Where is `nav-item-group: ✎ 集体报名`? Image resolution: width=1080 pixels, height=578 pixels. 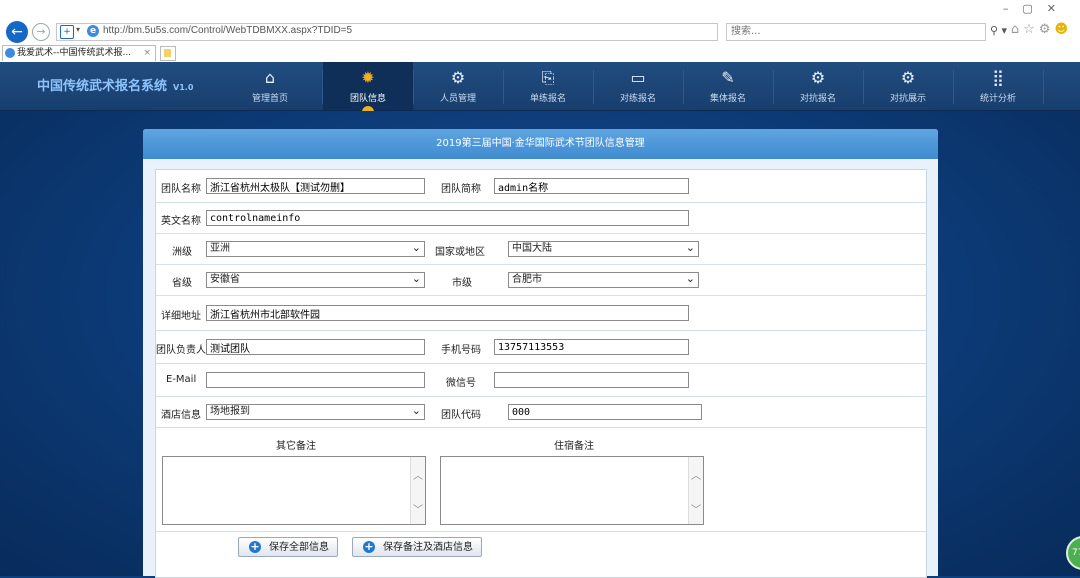
nav-item-group: ✎ 集体报名 is located at coordinates (728, 86).